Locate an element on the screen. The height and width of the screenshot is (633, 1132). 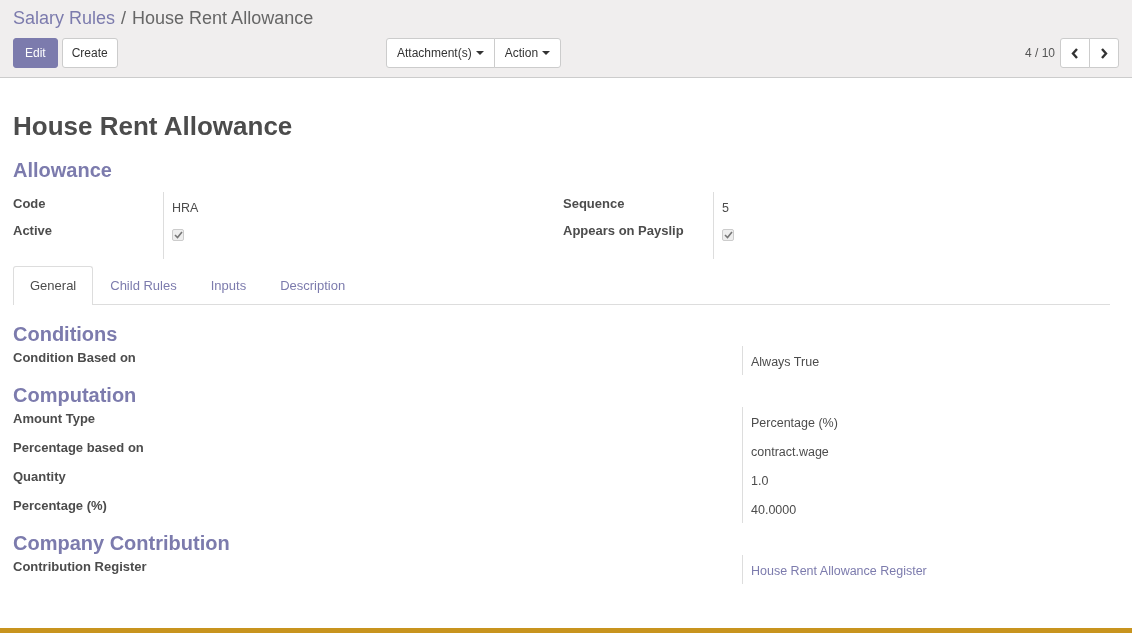
breadcrumb-link: Salary Rules is located at coordinates (64, 18).